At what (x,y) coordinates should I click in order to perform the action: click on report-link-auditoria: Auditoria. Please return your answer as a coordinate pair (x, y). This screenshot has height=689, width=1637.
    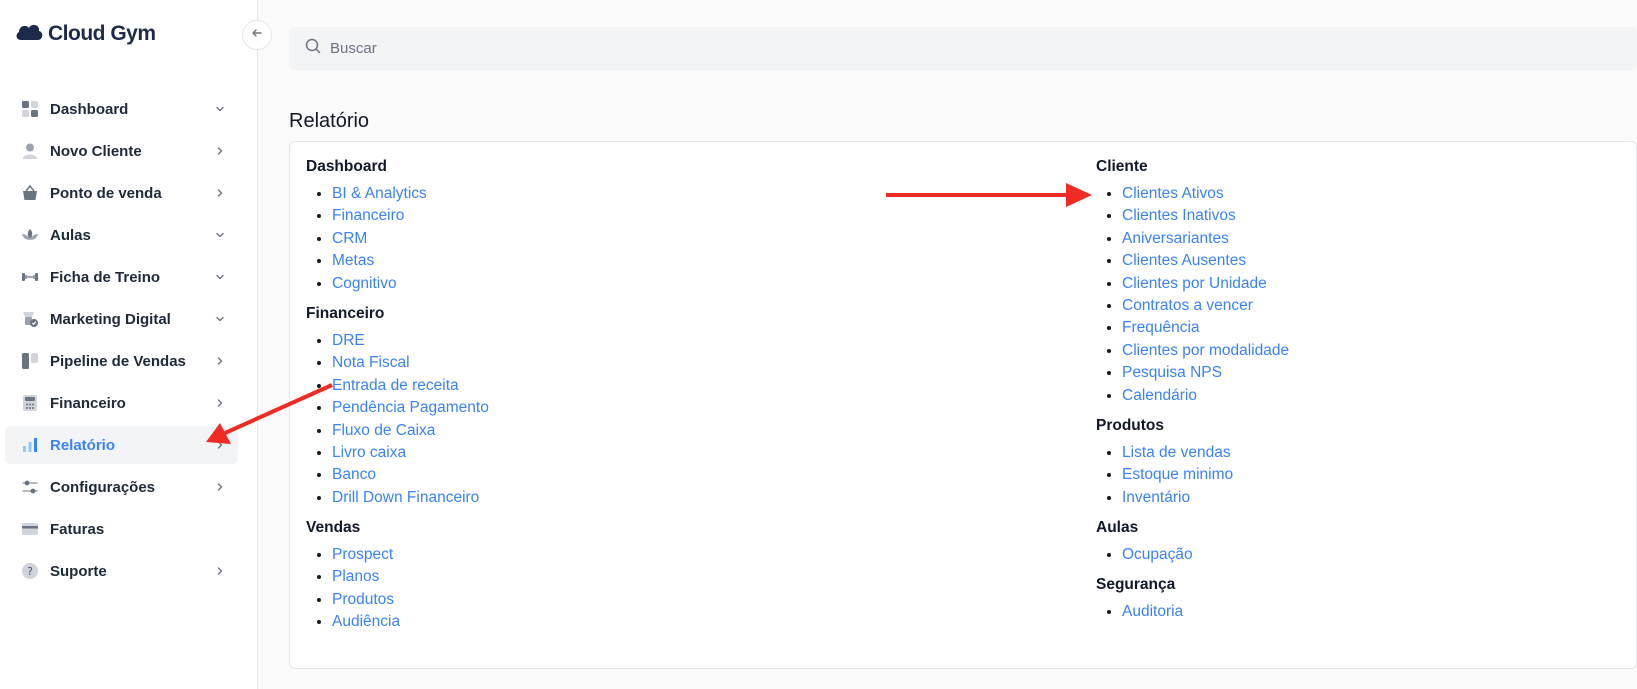
    Looking at the image, I should click on (1152, 611).